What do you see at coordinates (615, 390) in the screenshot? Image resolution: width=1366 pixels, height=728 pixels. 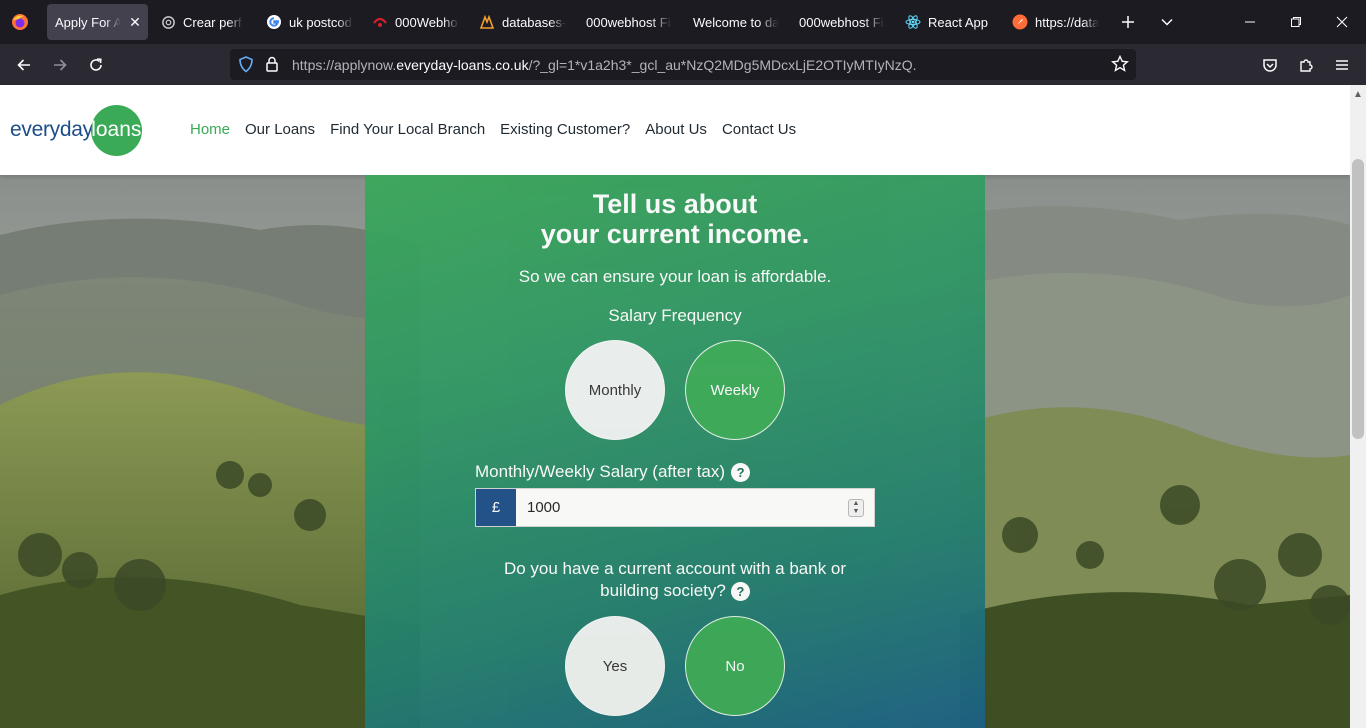 I see `frequency-monthly-button: Monthly` at bounding box center [615, 390].